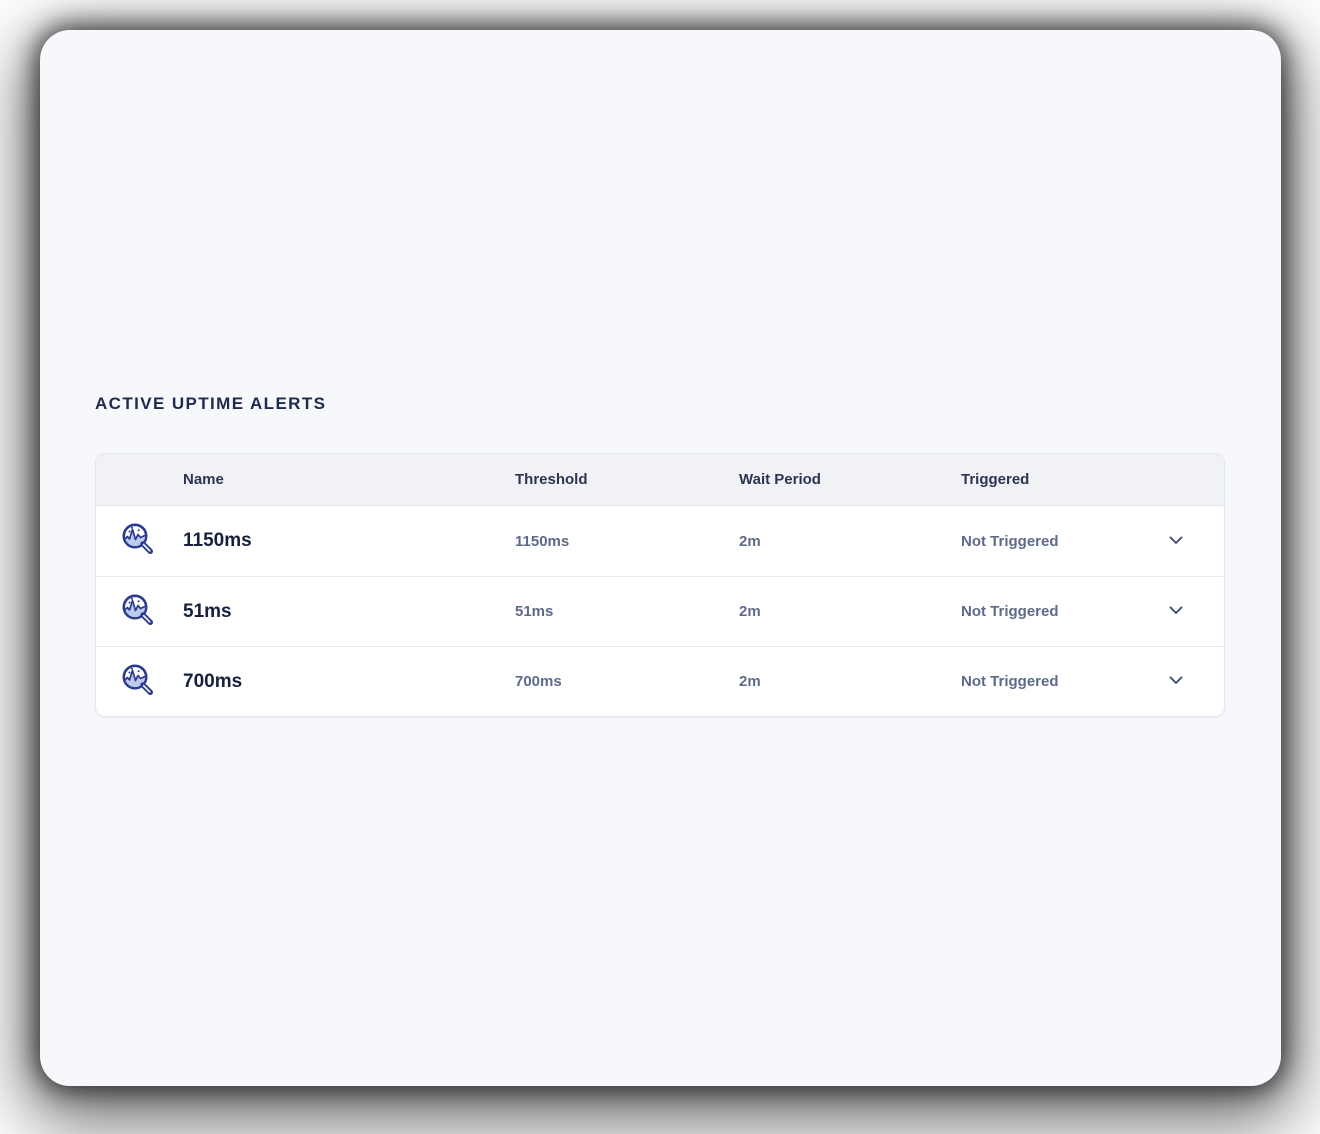  Describe the element at coordinates (780, 479) in the screenshot. I see `column-header-wait-period: Wait Period` at that location.